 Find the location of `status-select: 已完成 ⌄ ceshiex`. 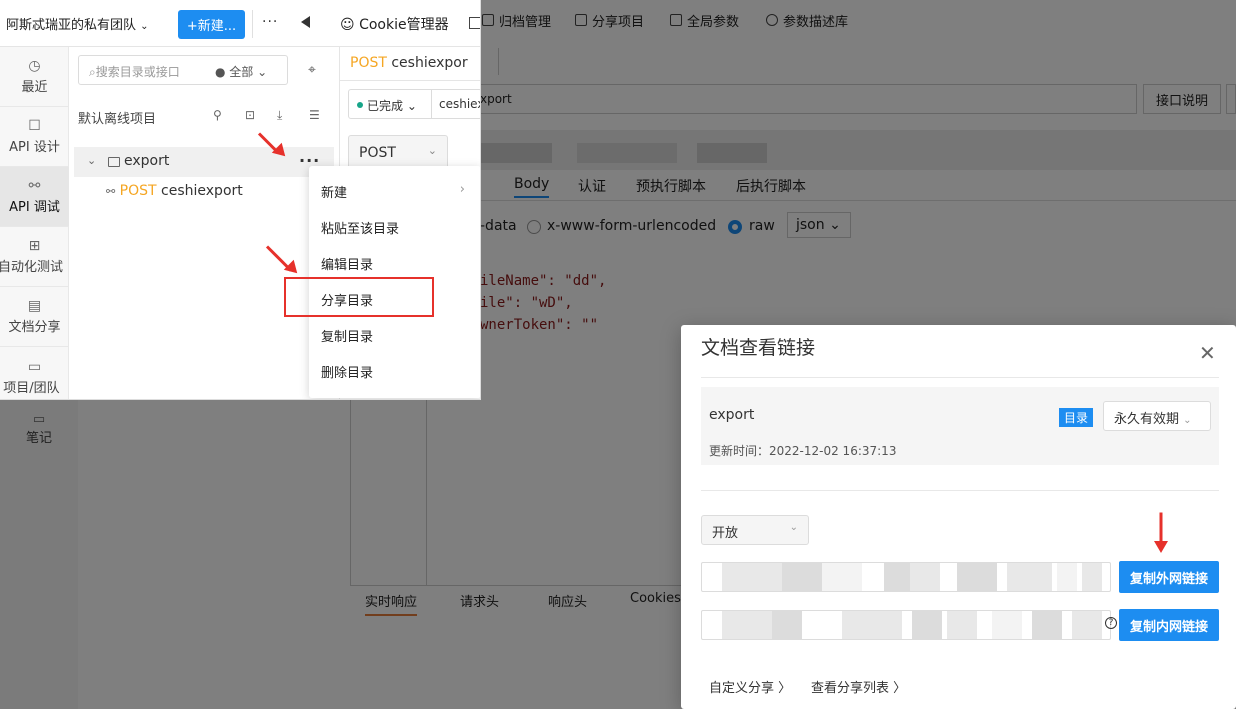

status-select: 已完成 ⌄ ceshiex is located at coordinates (414, 104).